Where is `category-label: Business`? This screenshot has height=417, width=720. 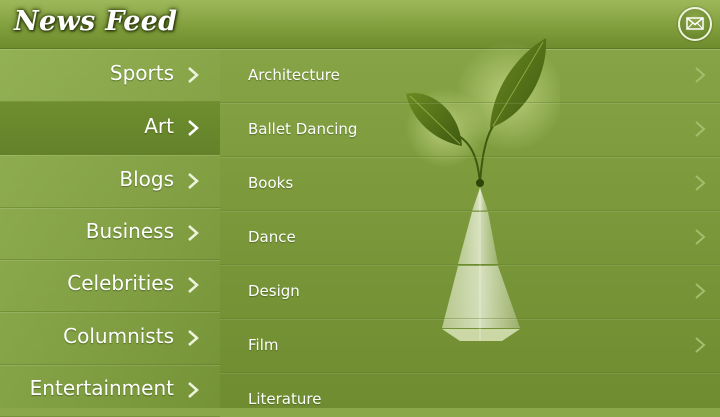 category-label: Business is located at coordinates (129, 231).